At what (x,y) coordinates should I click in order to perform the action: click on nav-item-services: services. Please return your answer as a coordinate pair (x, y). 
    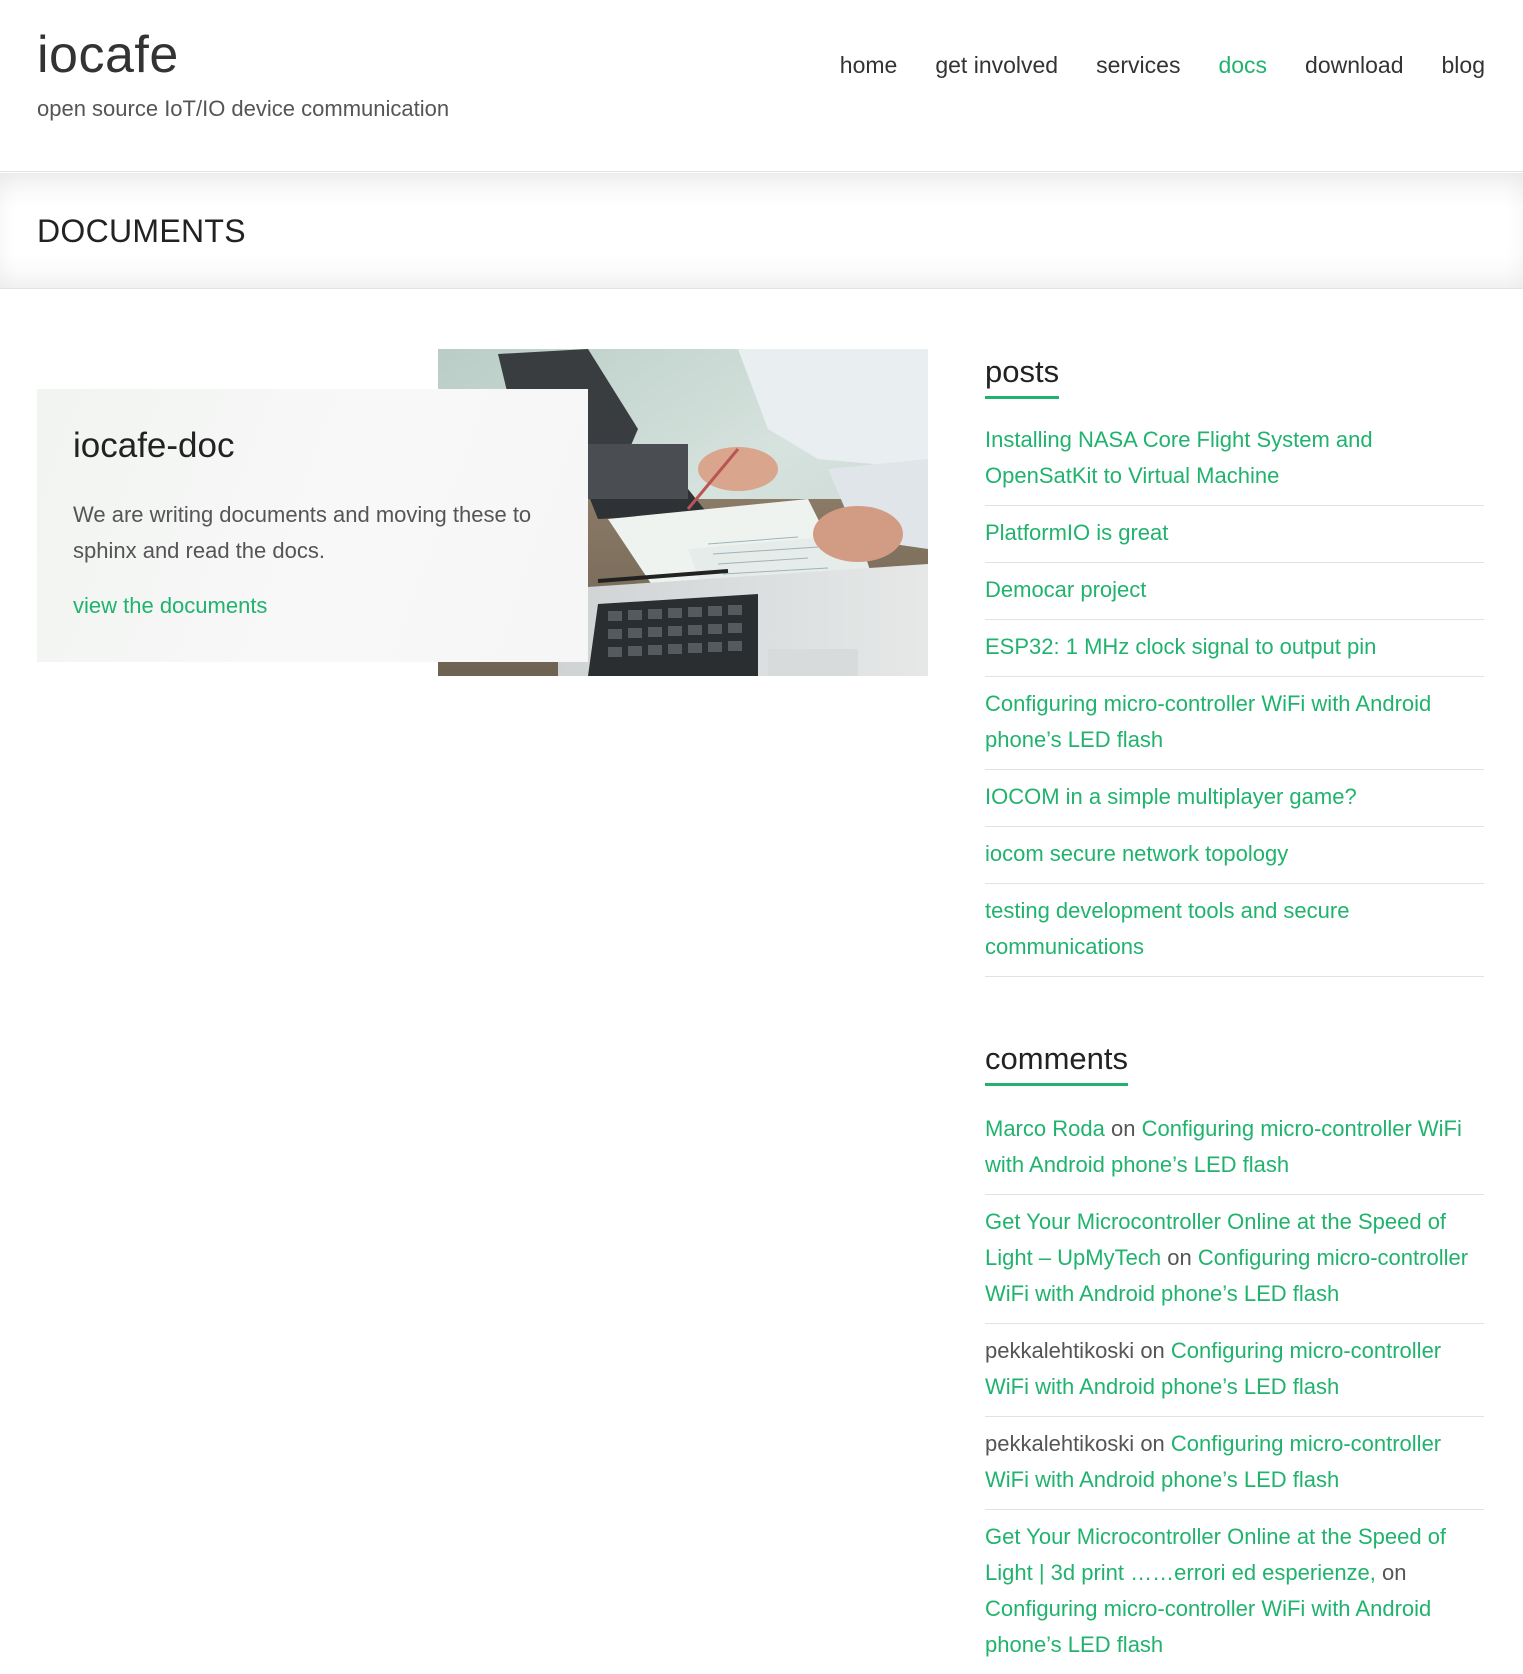
    Looking at the image, I should click on (1138, 65).